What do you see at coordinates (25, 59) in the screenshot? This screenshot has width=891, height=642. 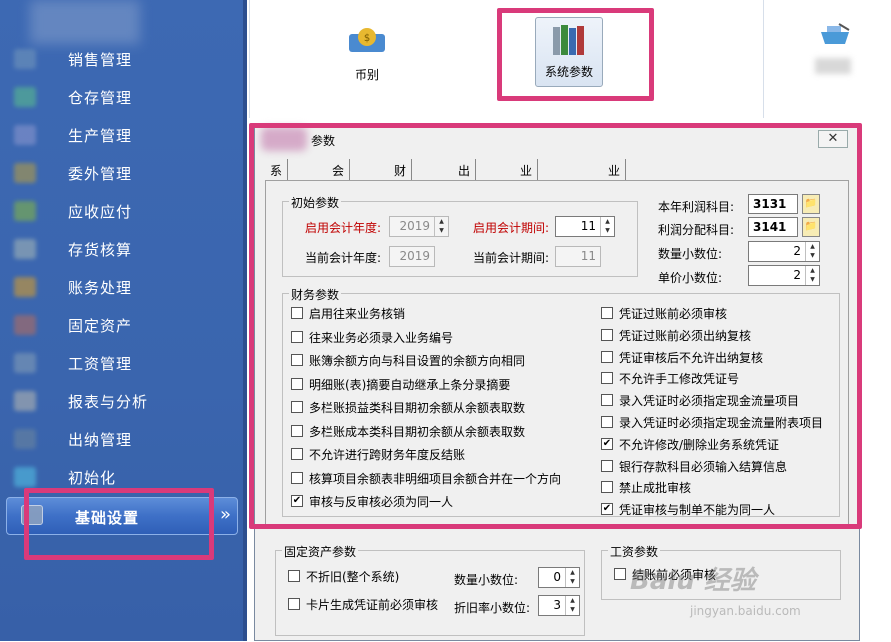 I see `sales-icon` at bounding box center [25, 59].